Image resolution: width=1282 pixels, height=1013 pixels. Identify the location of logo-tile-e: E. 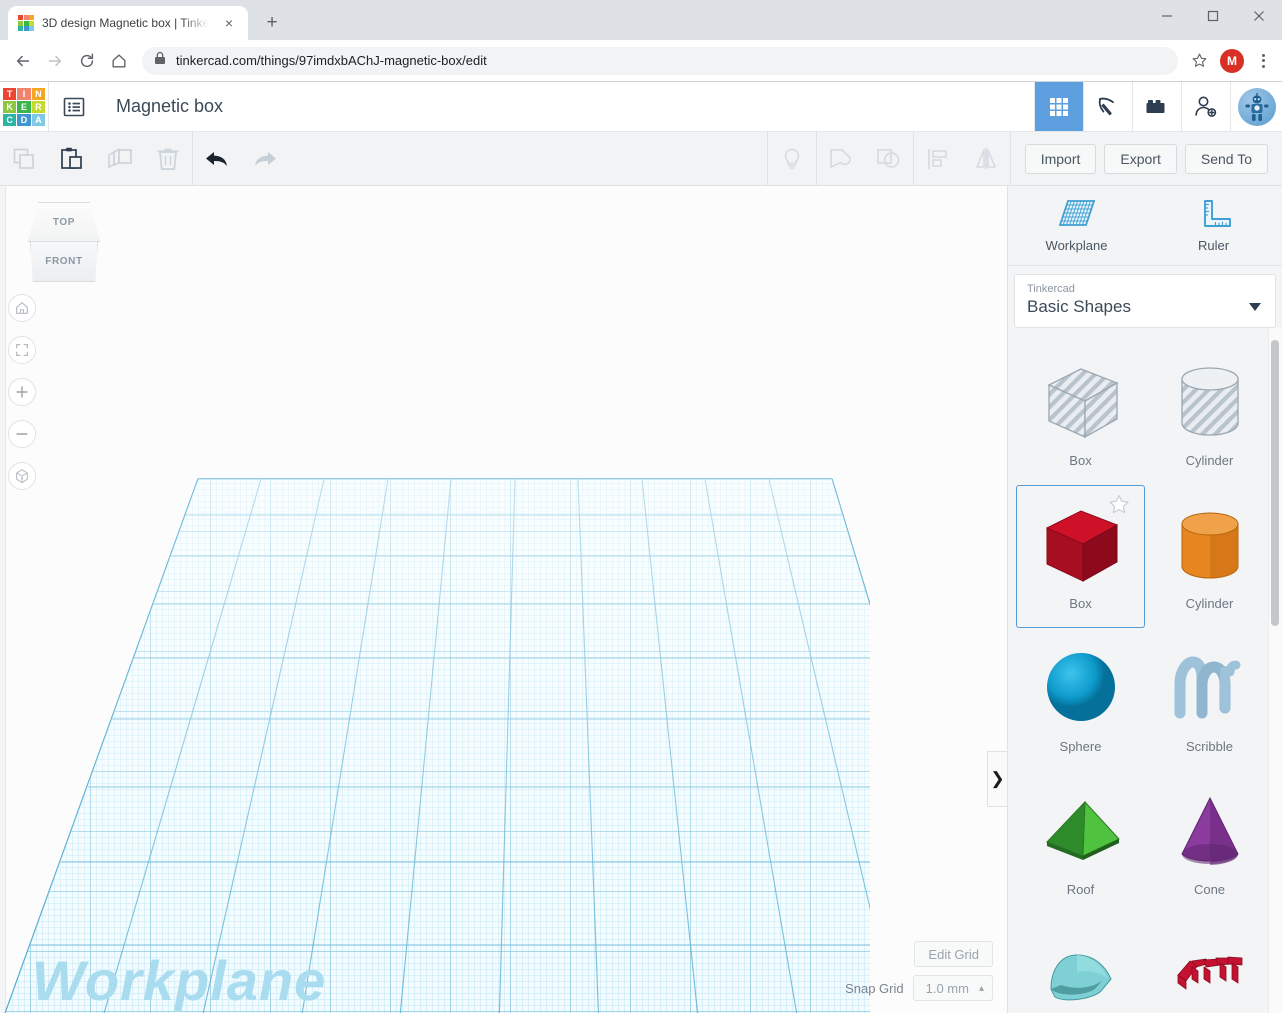
(24, 106).